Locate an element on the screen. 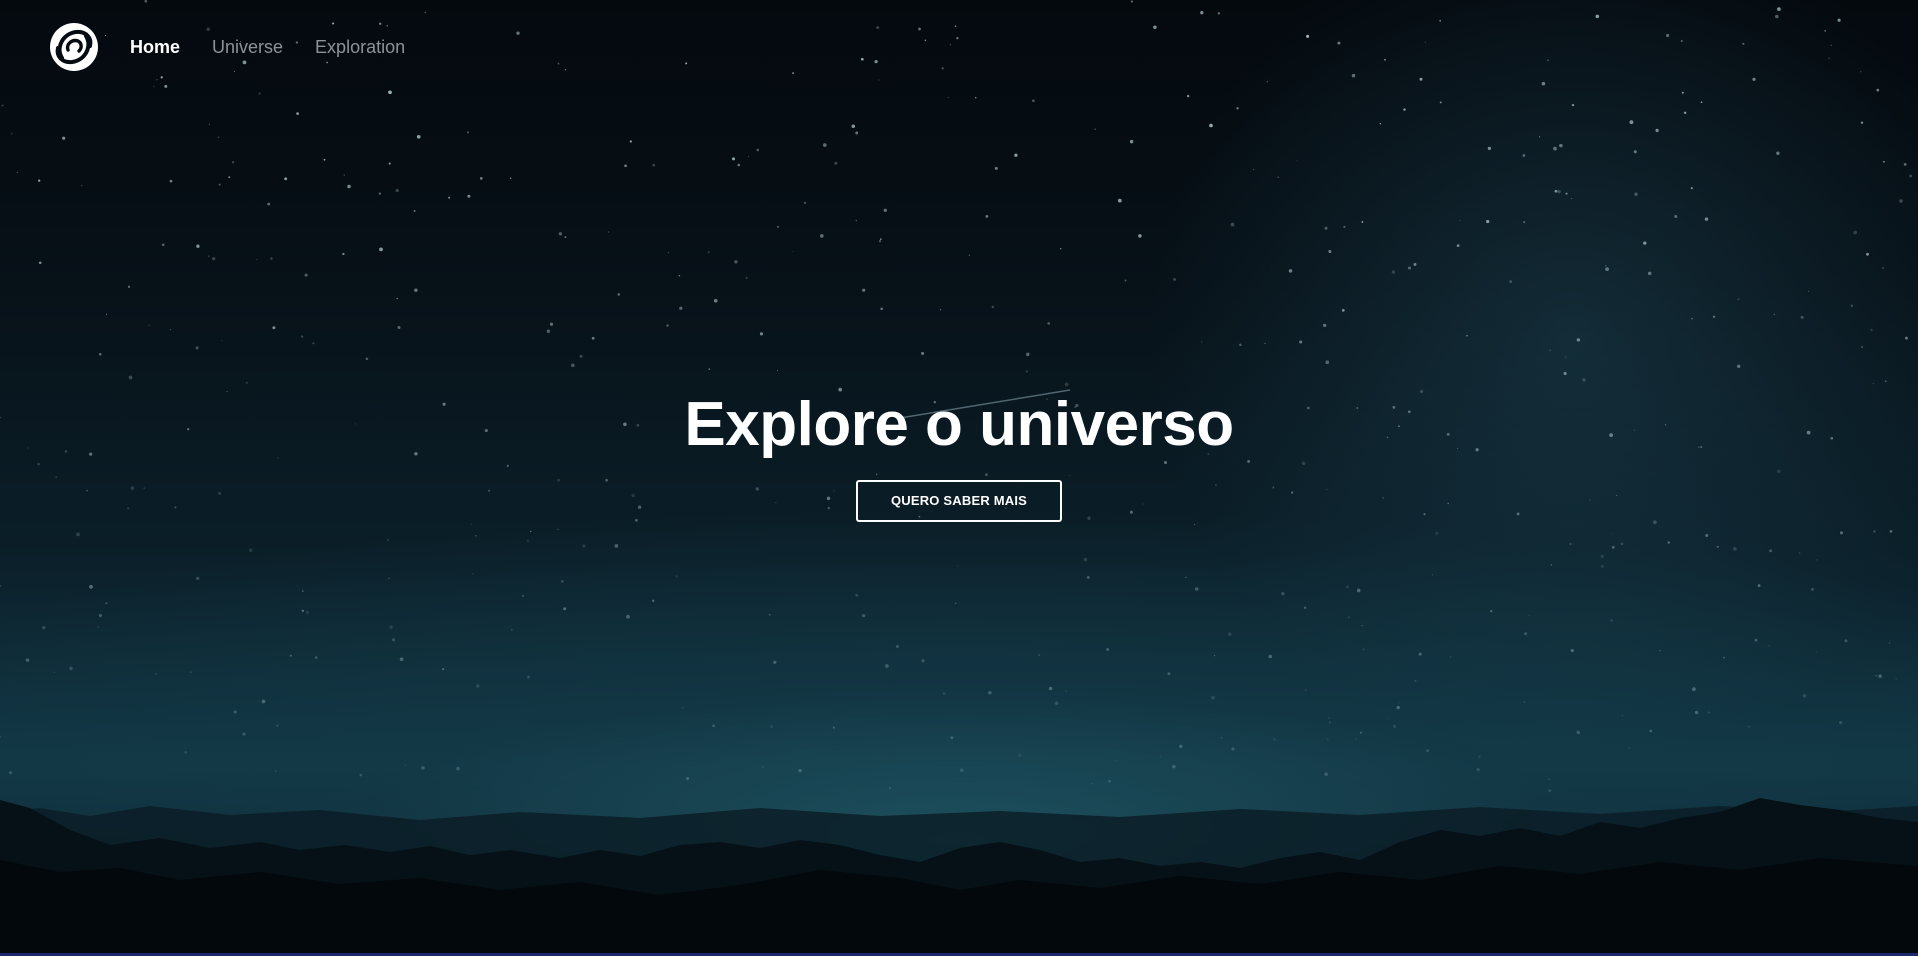  spiral-galaxy-icon is located at coordinates (74, 47).